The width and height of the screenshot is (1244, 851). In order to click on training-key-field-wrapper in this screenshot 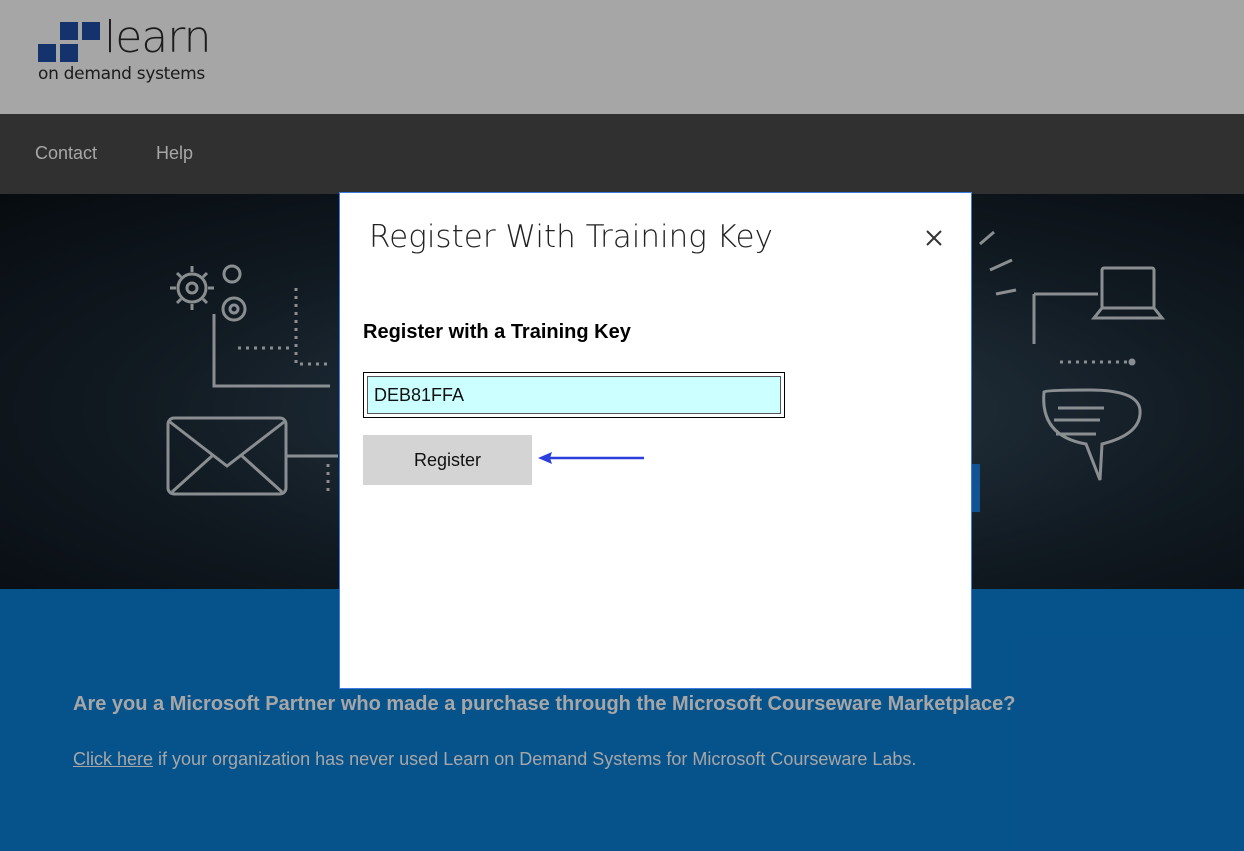, I will do `click(574, 395)`.